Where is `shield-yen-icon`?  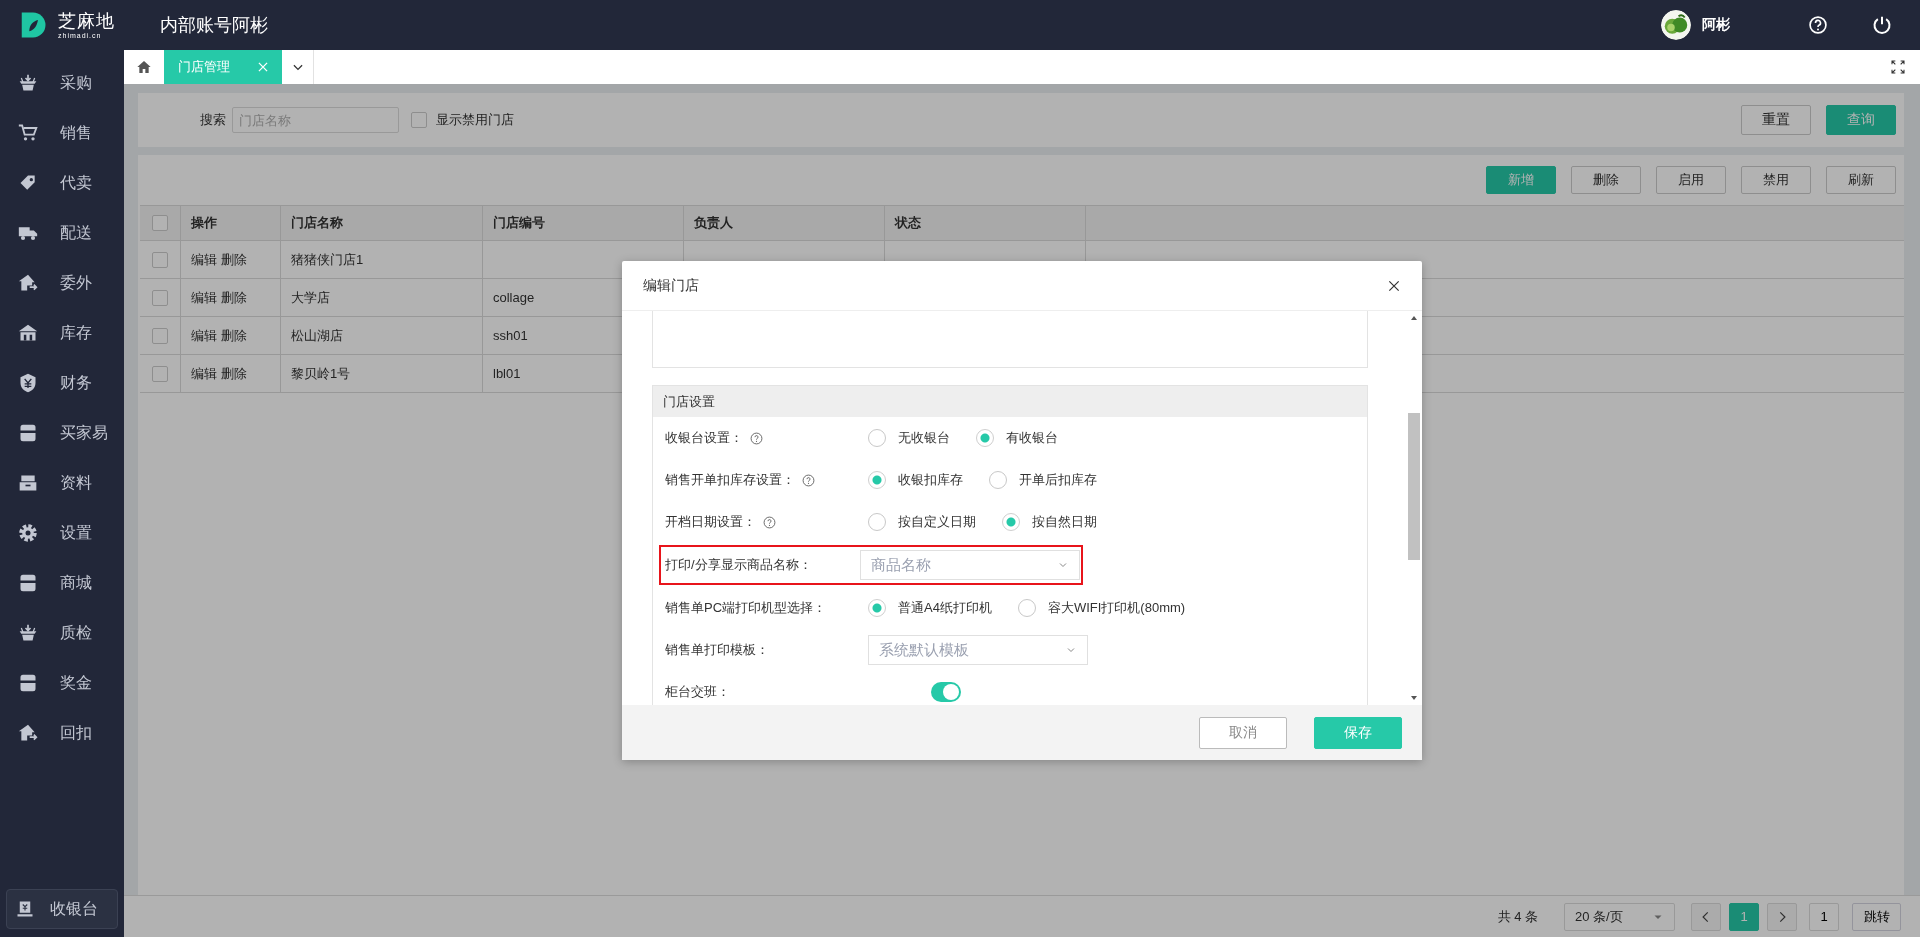 shield-yen-icon is located at coordinates (28, 383).